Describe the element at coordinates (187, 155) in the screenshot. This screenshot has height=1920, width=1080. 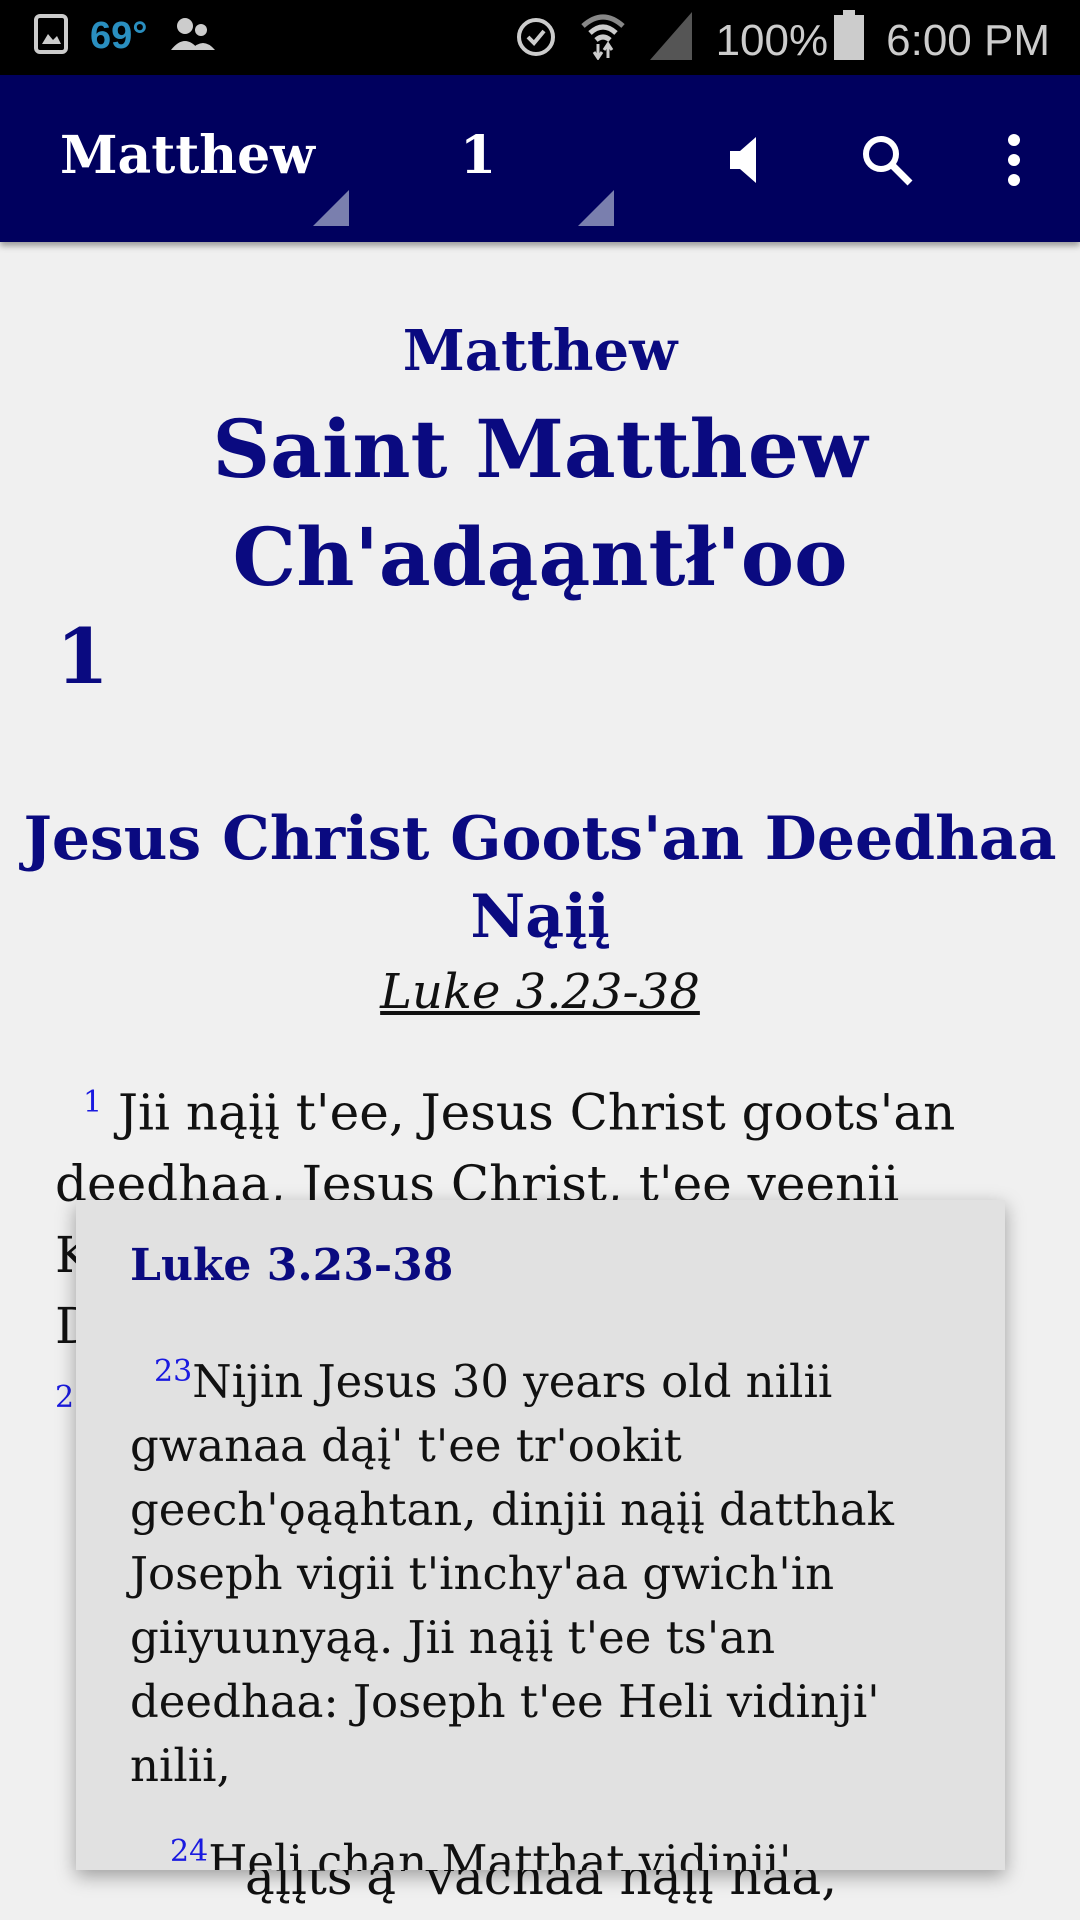
I see `book-selector: Matthew` at that location.